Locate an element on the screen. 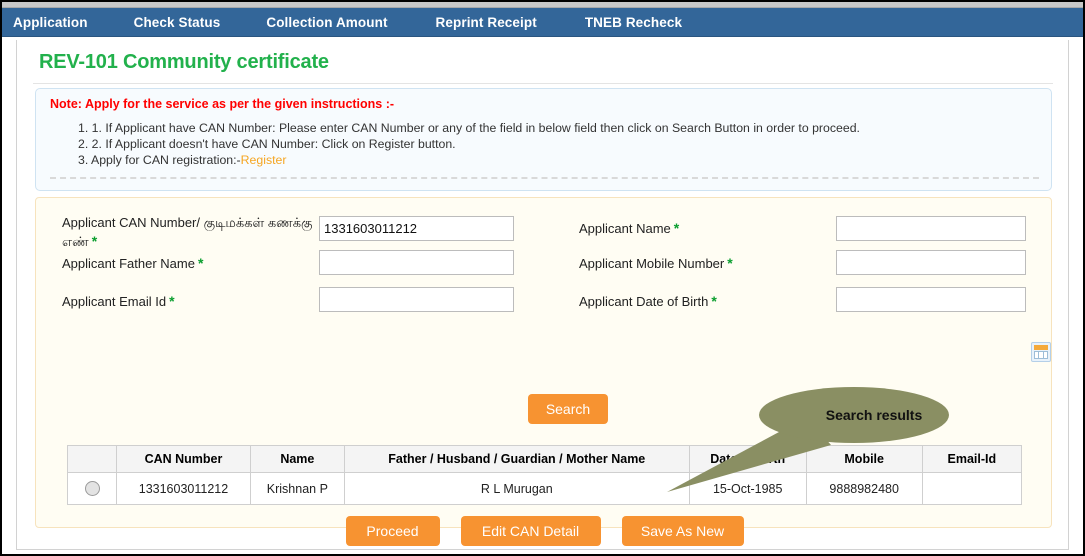 The image size is (1085, 556). label-mobile-number-text: Applicant Mobile Number is located at coordinates (652, 263).